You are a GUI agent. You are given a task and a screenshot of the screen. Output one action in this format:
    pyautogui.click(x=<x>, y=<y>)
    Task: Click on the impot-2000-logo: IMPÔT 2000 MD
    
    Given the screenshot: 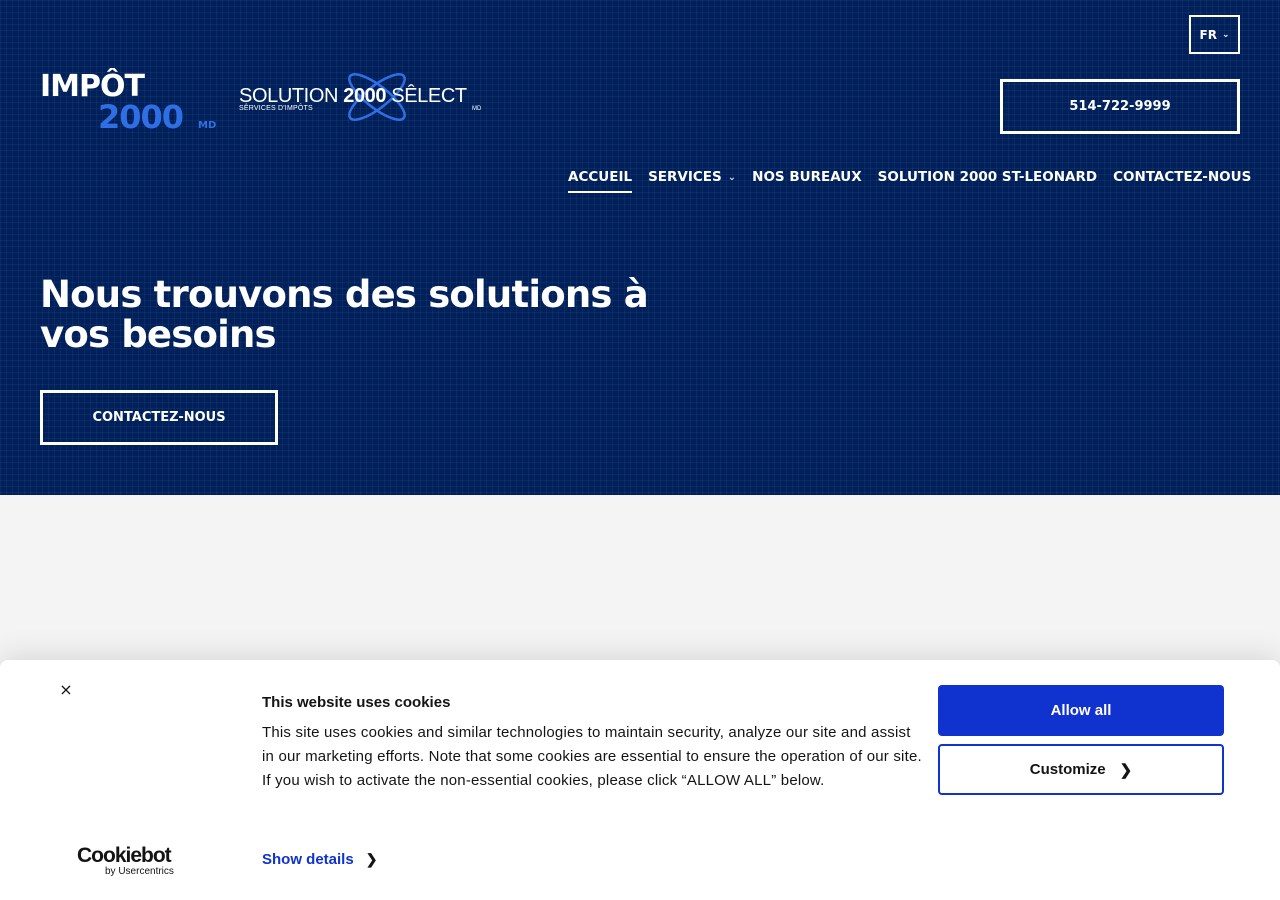 What is the action you would take?
    pyautogui.click(x=130, y=103)
    